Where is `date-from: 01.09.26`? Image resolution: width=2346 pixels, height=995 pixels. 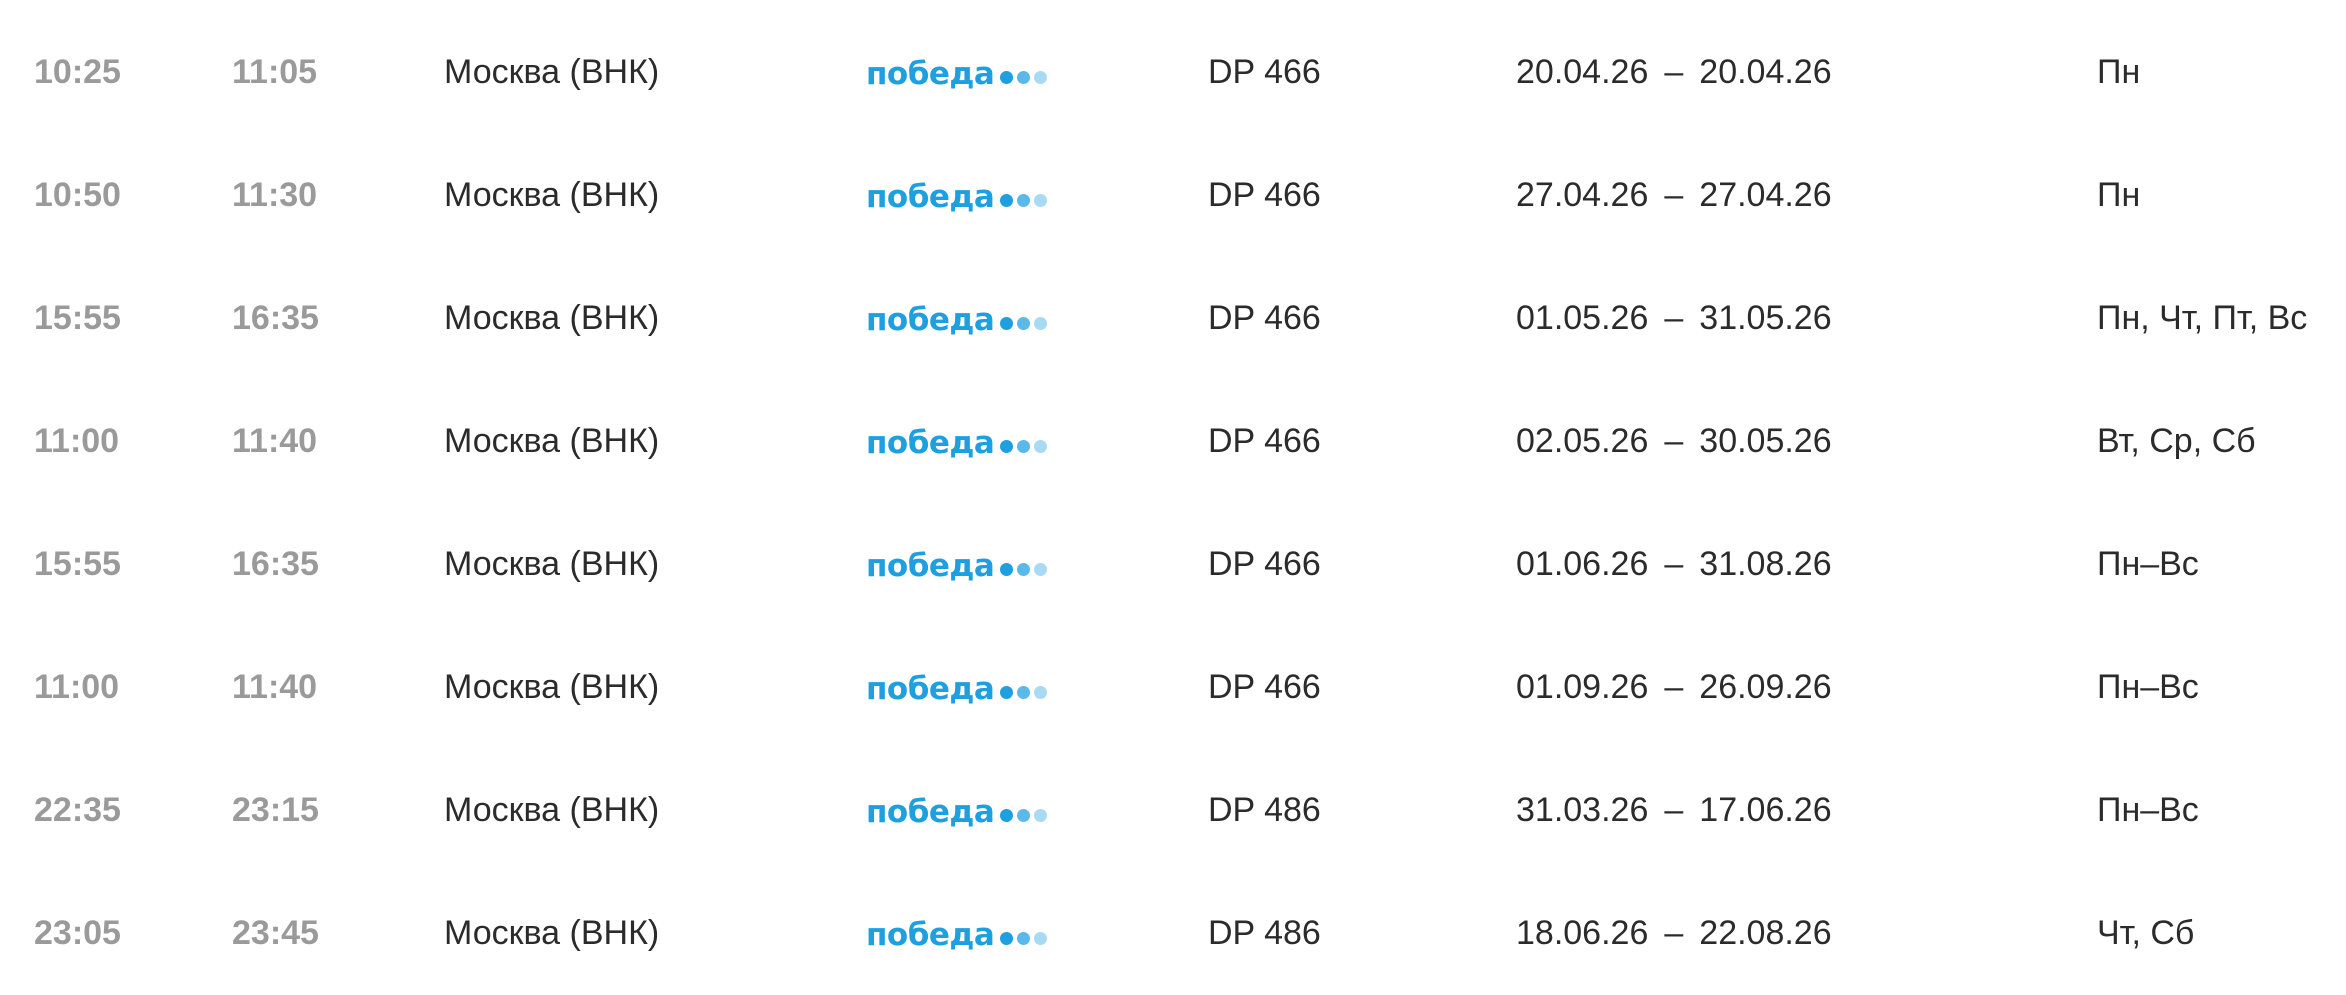 date-from: 01.09.26 is located at coordinates (1582, 687).